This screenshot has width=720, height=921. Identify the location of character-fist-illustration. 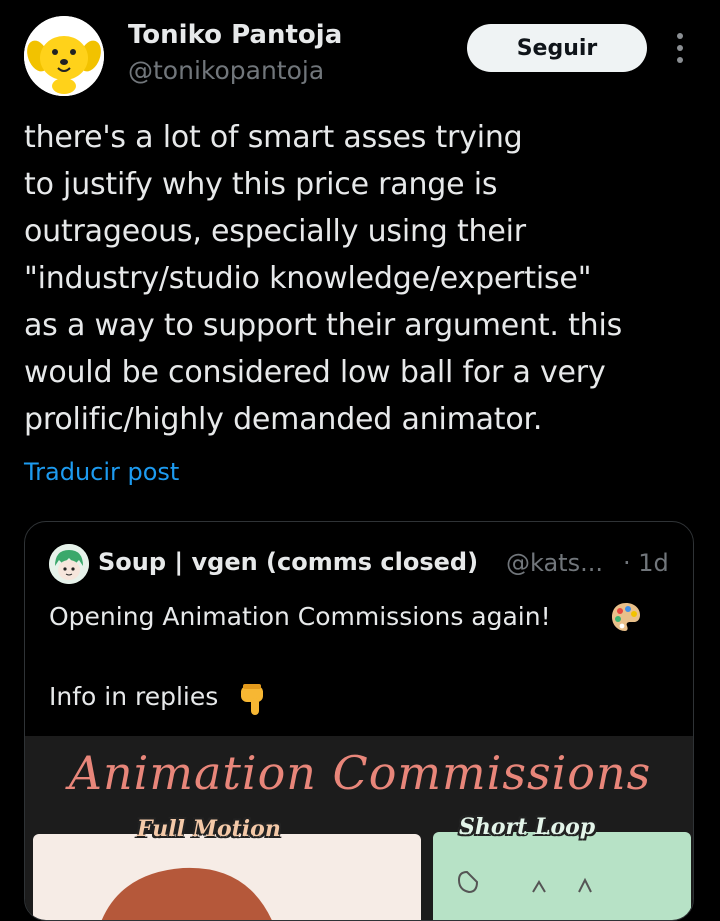
(524, 882).